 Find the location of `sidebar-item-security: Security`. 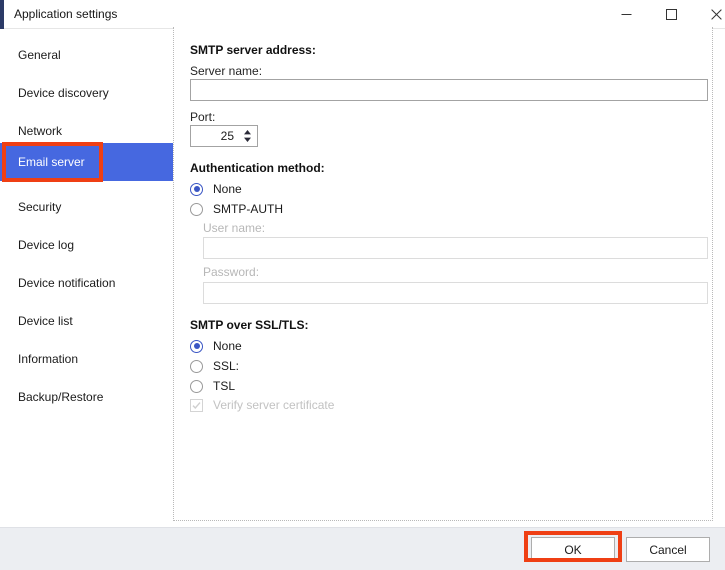

sidebar-item-security: Security is located at coordinates (88, 207).